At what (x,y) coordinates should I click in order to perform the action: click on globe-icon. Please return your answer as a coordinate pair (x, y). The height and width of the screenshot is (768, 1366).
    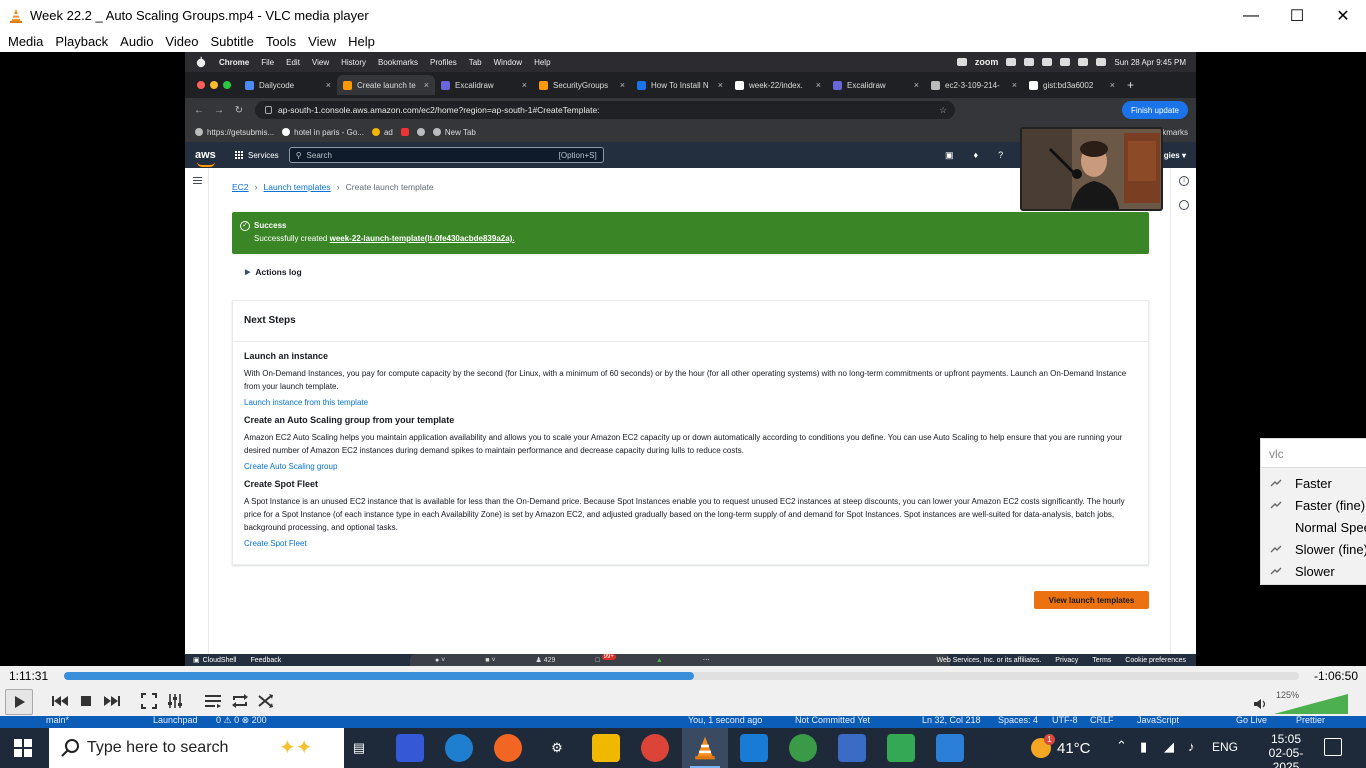
    Looking at the image, I should click on (436, 132).